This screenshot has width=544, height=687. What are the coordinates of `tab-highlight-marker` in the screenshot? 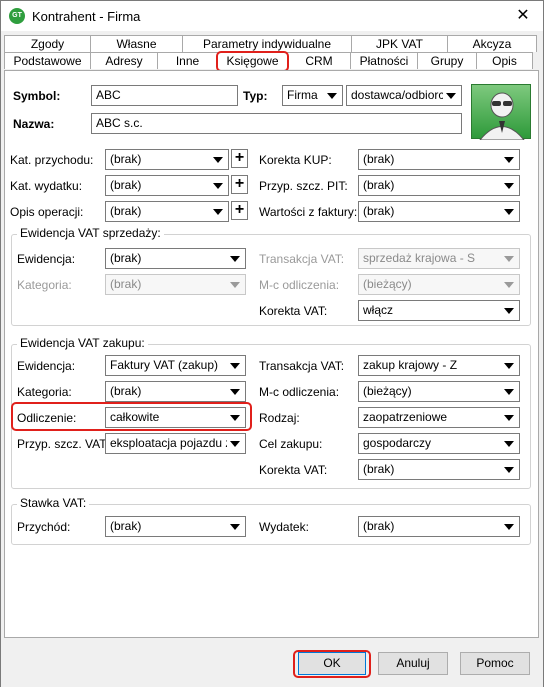 It's located at (252, 61).